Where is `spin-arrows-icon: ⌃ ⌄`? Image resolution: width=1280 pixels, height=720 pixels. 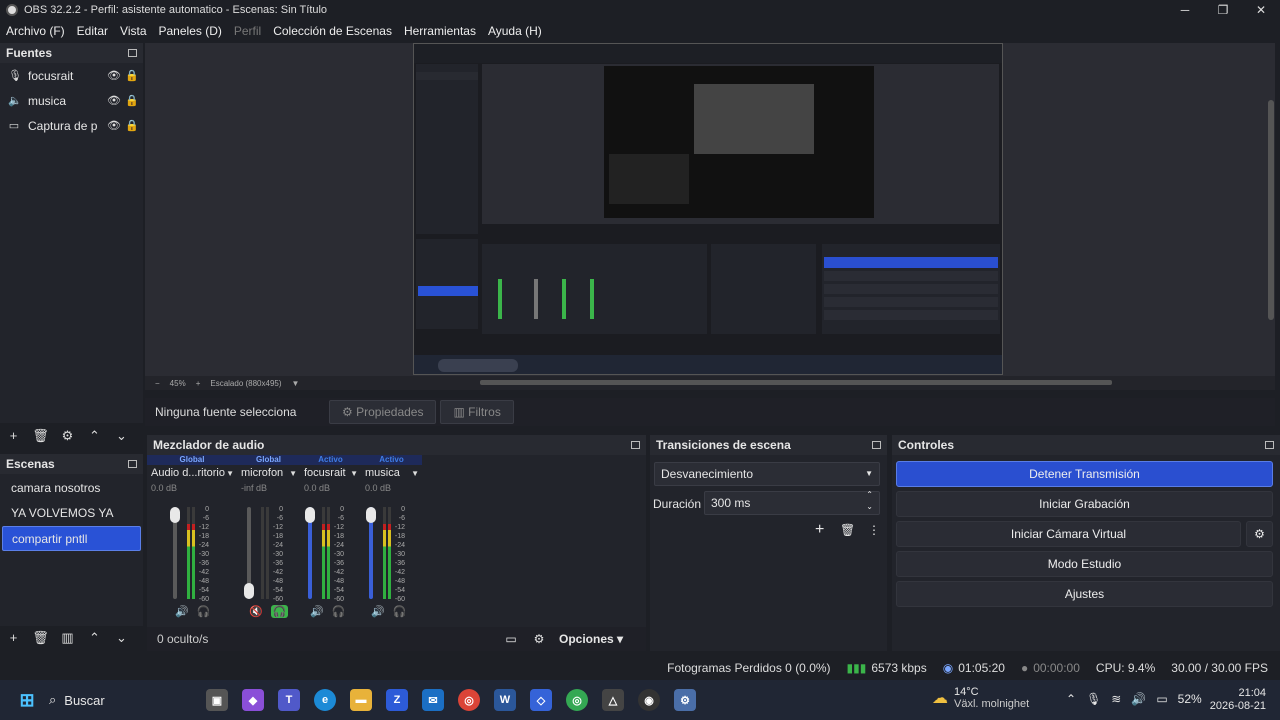
spin-arrows-icon: ⌃ ⌄ is located at coordinates (869, 501).